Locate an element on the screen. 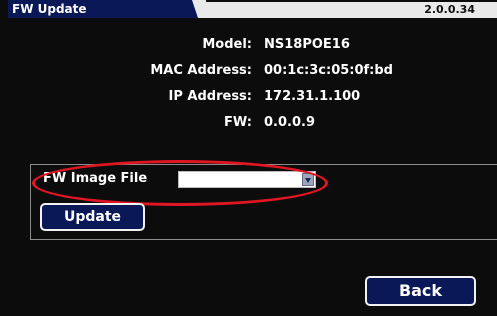 This screenshot has width=497, height=316. panel-left-border is located at coordinates (30, 202).